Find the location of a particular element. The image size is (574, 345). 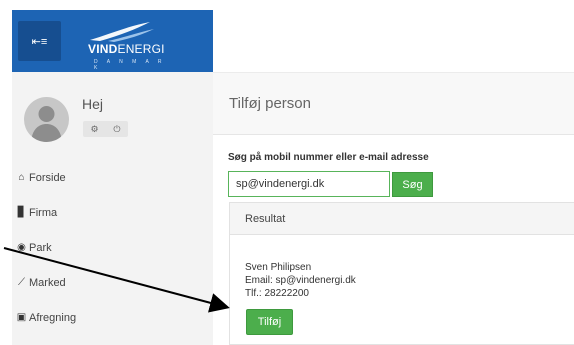

sidebar-item-park: ◉ Park is located at coordinates (112, 247).